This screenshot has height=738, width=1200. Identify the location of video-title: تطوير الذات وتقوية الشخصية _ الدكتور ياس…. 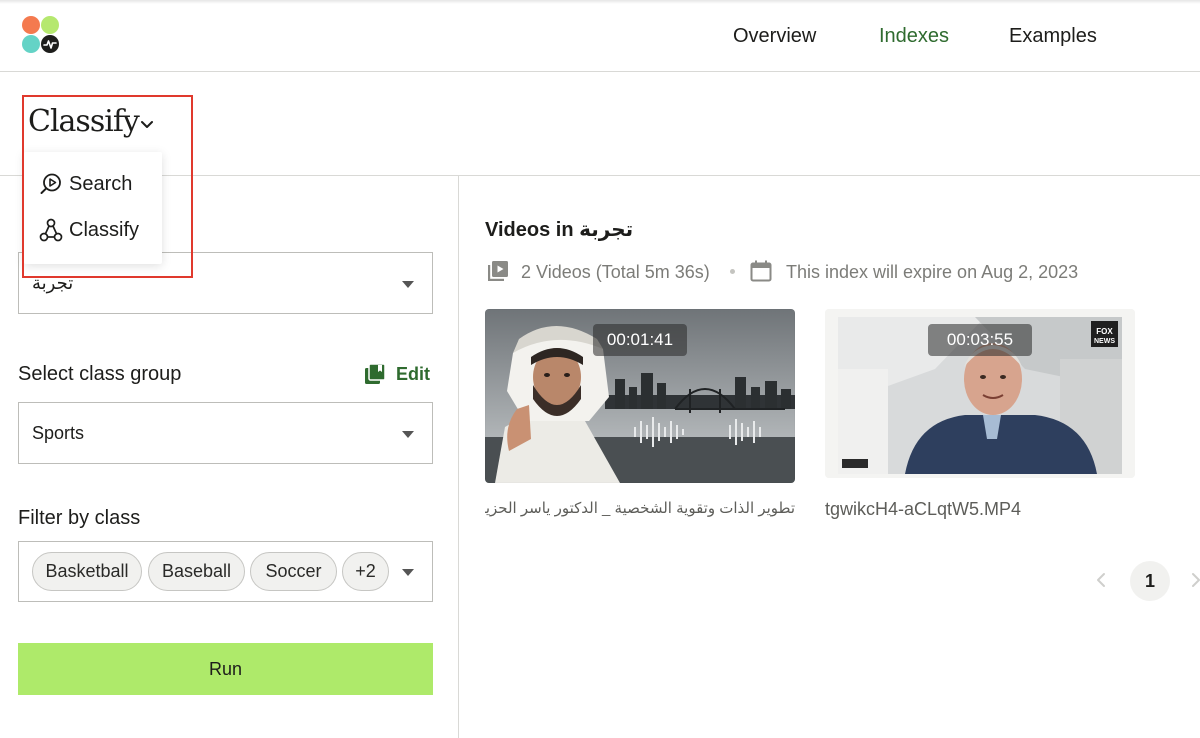
(640, 509).